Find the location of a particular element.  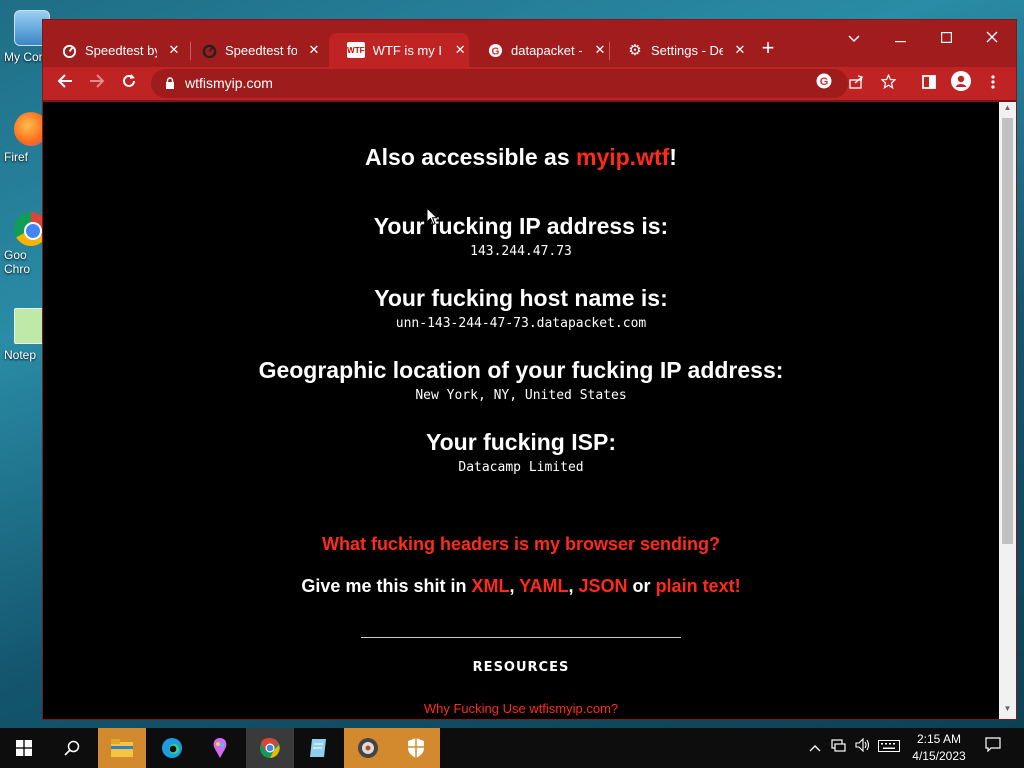

file-explorer-icon is located at coordinates (122, 748).